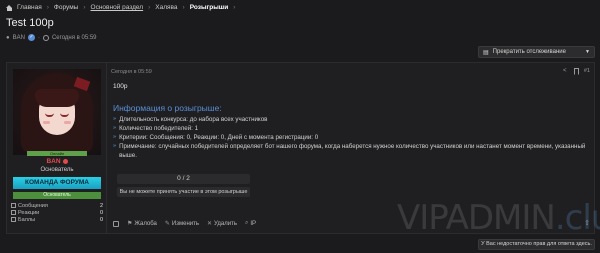 The height and width of the screenshot is (253, 600). I want to click on post-number: #1, so click(587, 71).